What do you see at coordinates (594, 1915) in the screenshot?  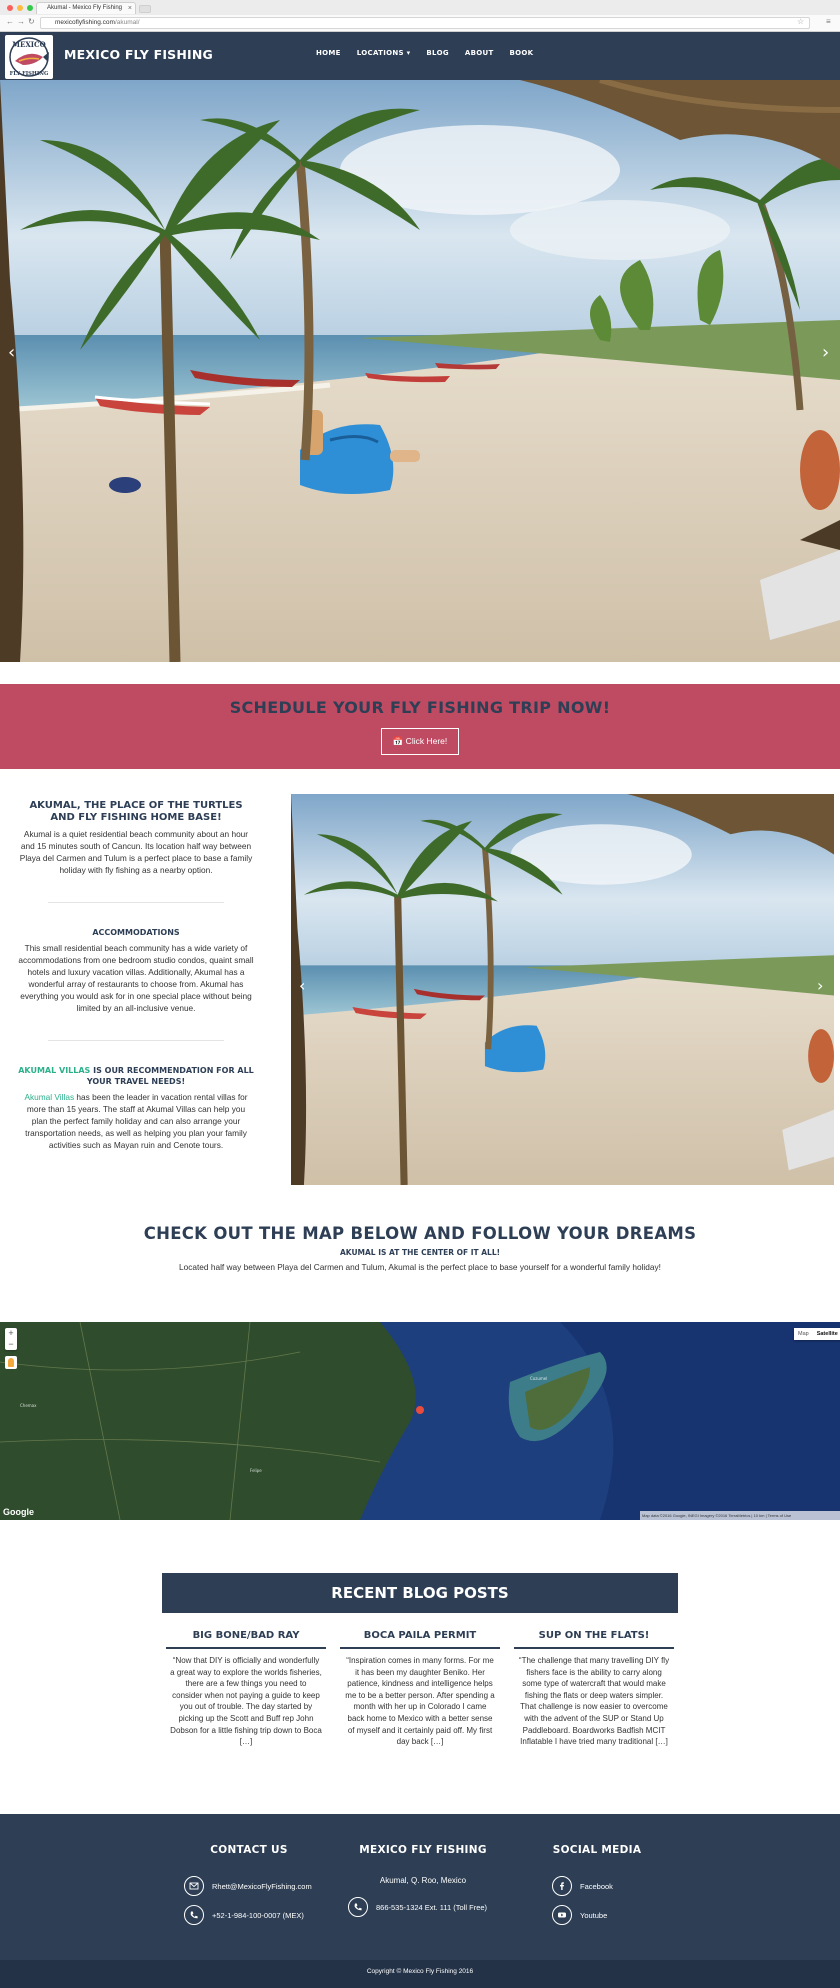 I see `footer-youtube-text: Youtube` at bounding box center [594, 1915].